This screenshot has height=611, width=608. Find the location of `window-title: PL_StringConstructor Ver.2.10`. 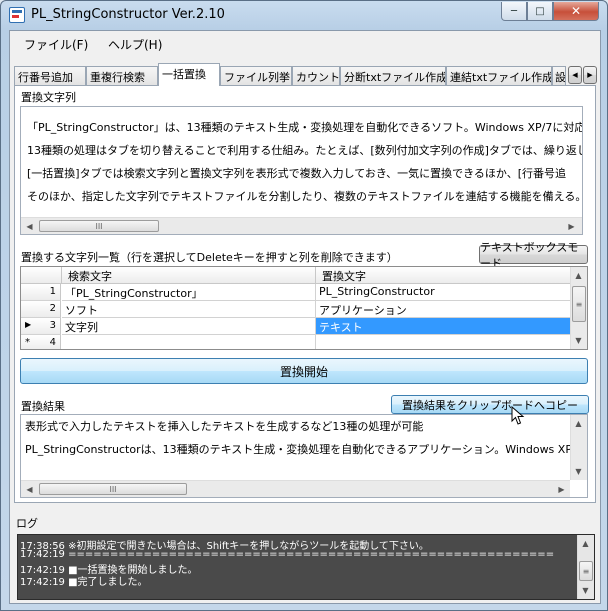

window-title: PL_StringConstructor Ver.2.10 is located at coordinates (128, 14).